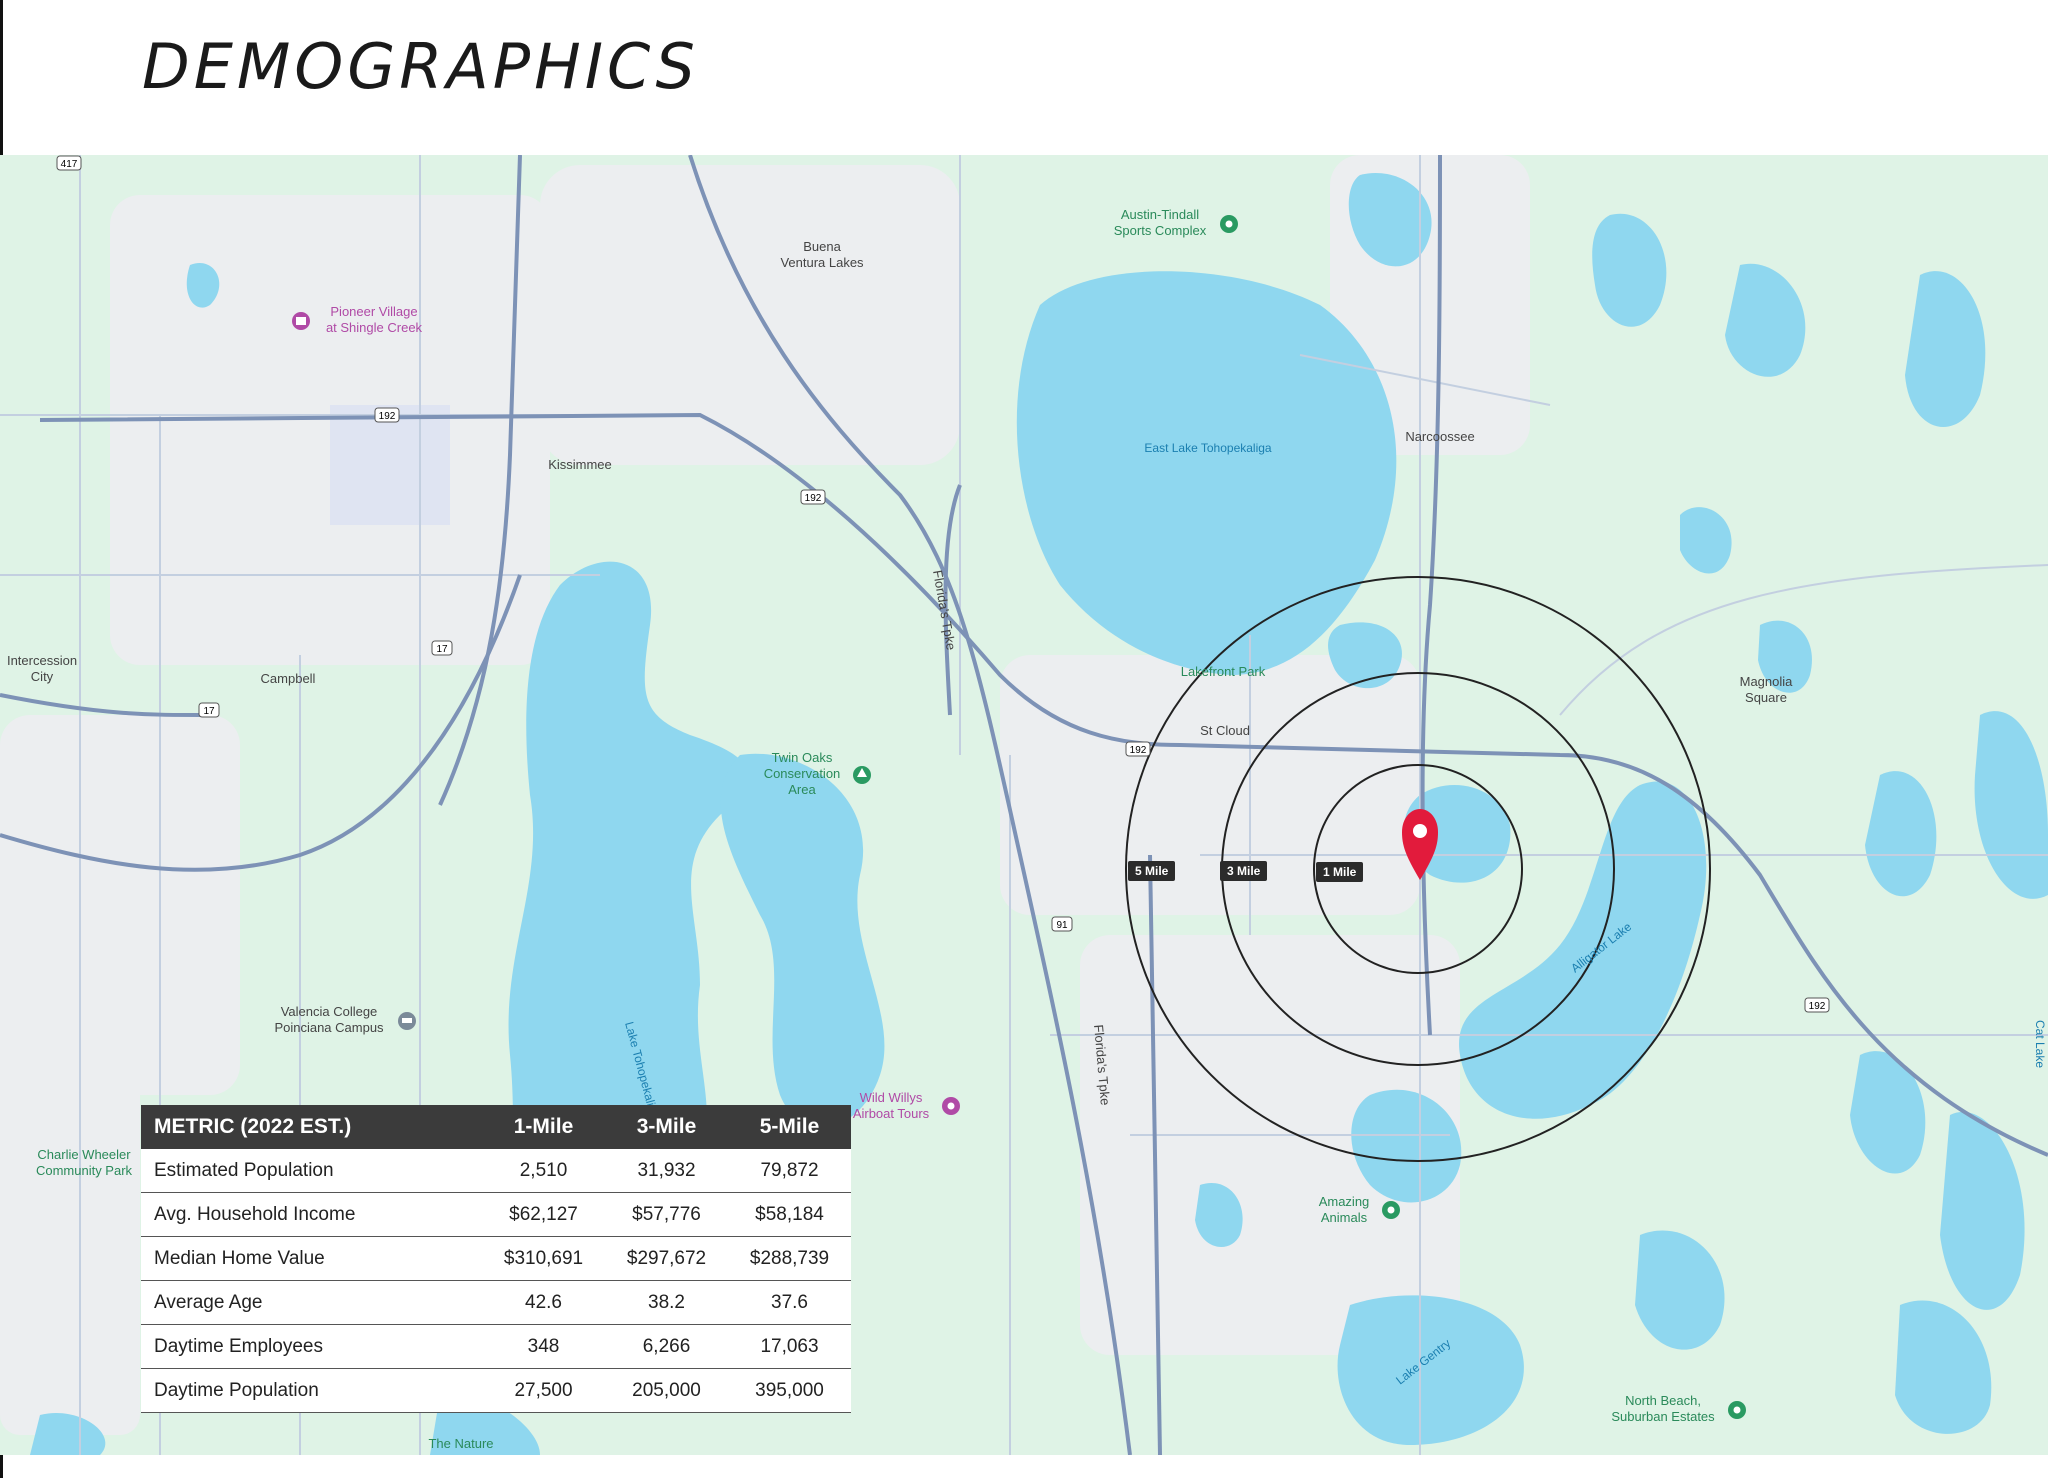 The image size is (2048, 1478). What do you see at coordinates (1225, 730) in the screenshot?
I see `svg-text: St Cloud` at bounding box center [1225, 730].